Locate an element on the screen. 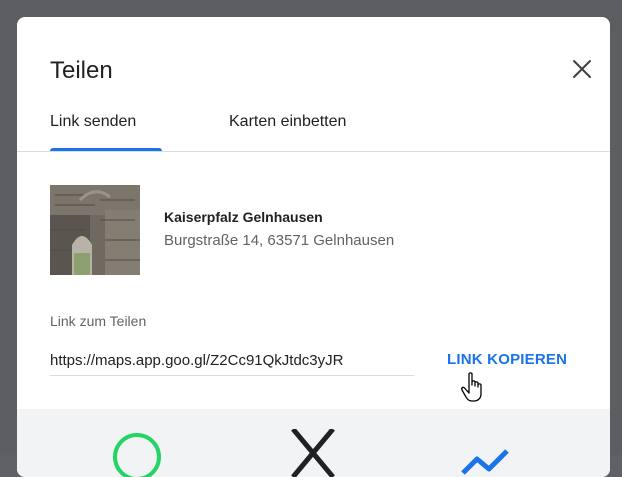  hand-cursor-icon is located at coordinates (471, 387).